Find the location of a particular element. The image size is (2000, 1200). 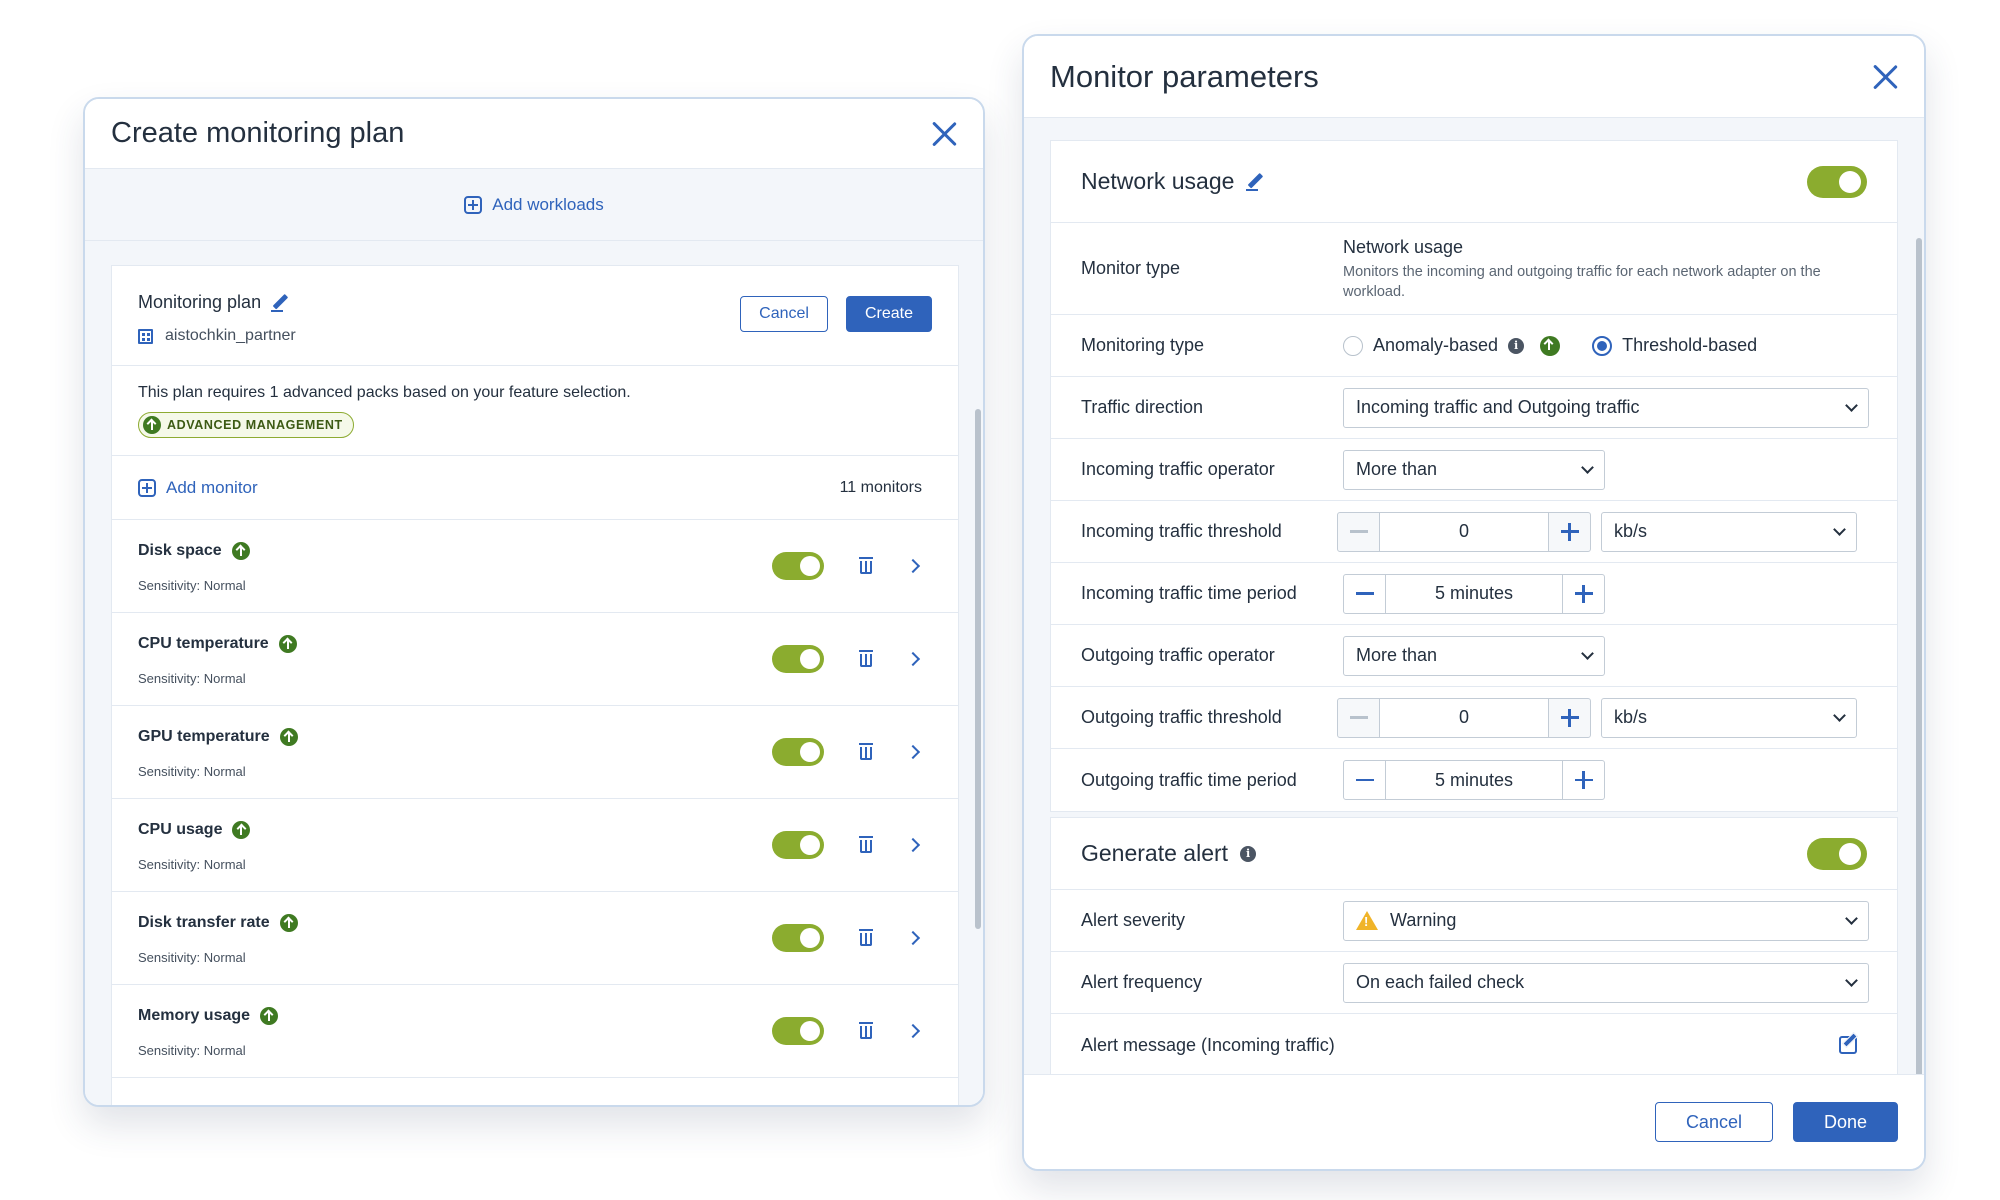

alert-frequency-select: On each failed check is located at coordinates (1606, 982).